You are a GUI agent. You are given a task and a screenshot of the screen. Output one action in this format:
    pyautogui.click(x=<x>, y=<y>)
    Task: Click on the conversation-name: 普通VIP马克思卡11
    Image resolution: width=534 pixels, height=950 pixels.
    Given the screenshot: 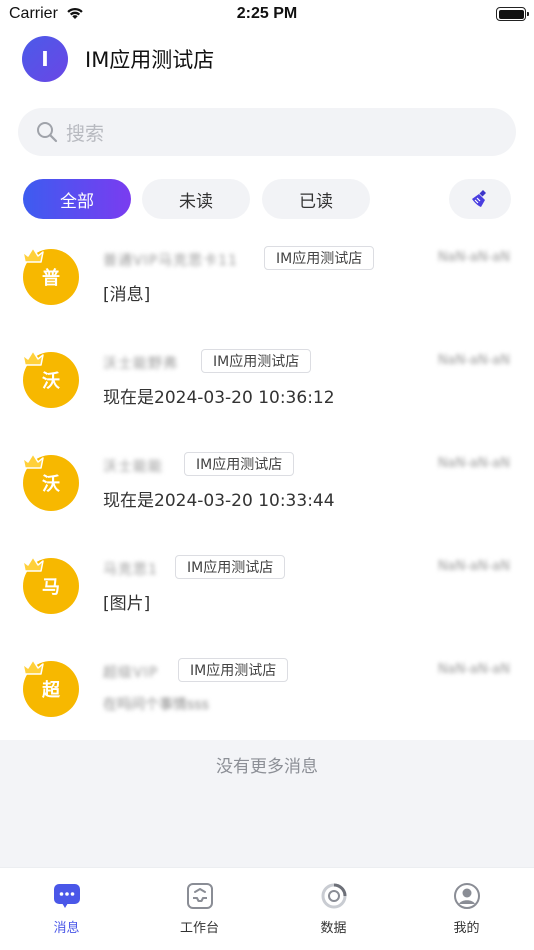 What is the action you would take?
    pyautogui.click(x=170, y=261)
    